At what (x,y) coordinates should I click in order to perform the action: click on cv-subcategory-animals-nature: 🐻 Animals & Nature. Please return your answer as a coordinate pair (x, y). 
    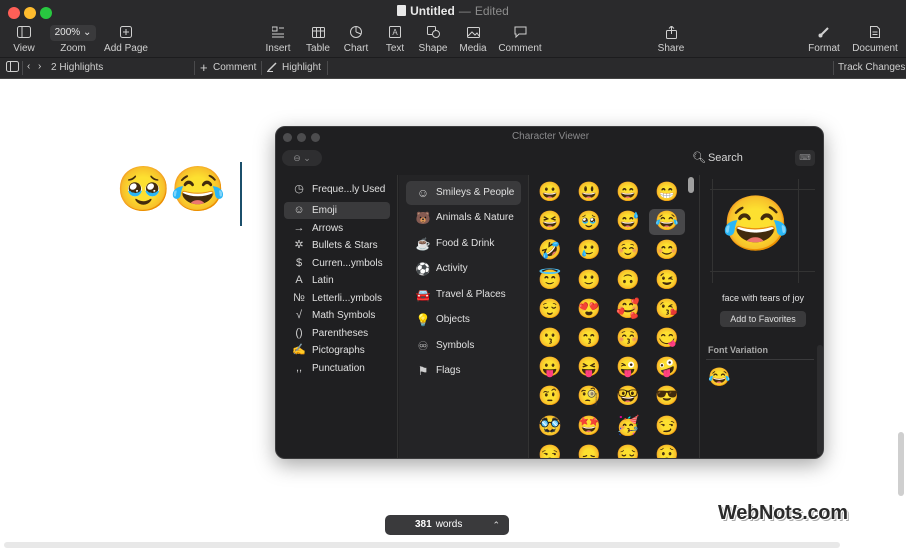
    Looking at the image, I should click on (463, 218).